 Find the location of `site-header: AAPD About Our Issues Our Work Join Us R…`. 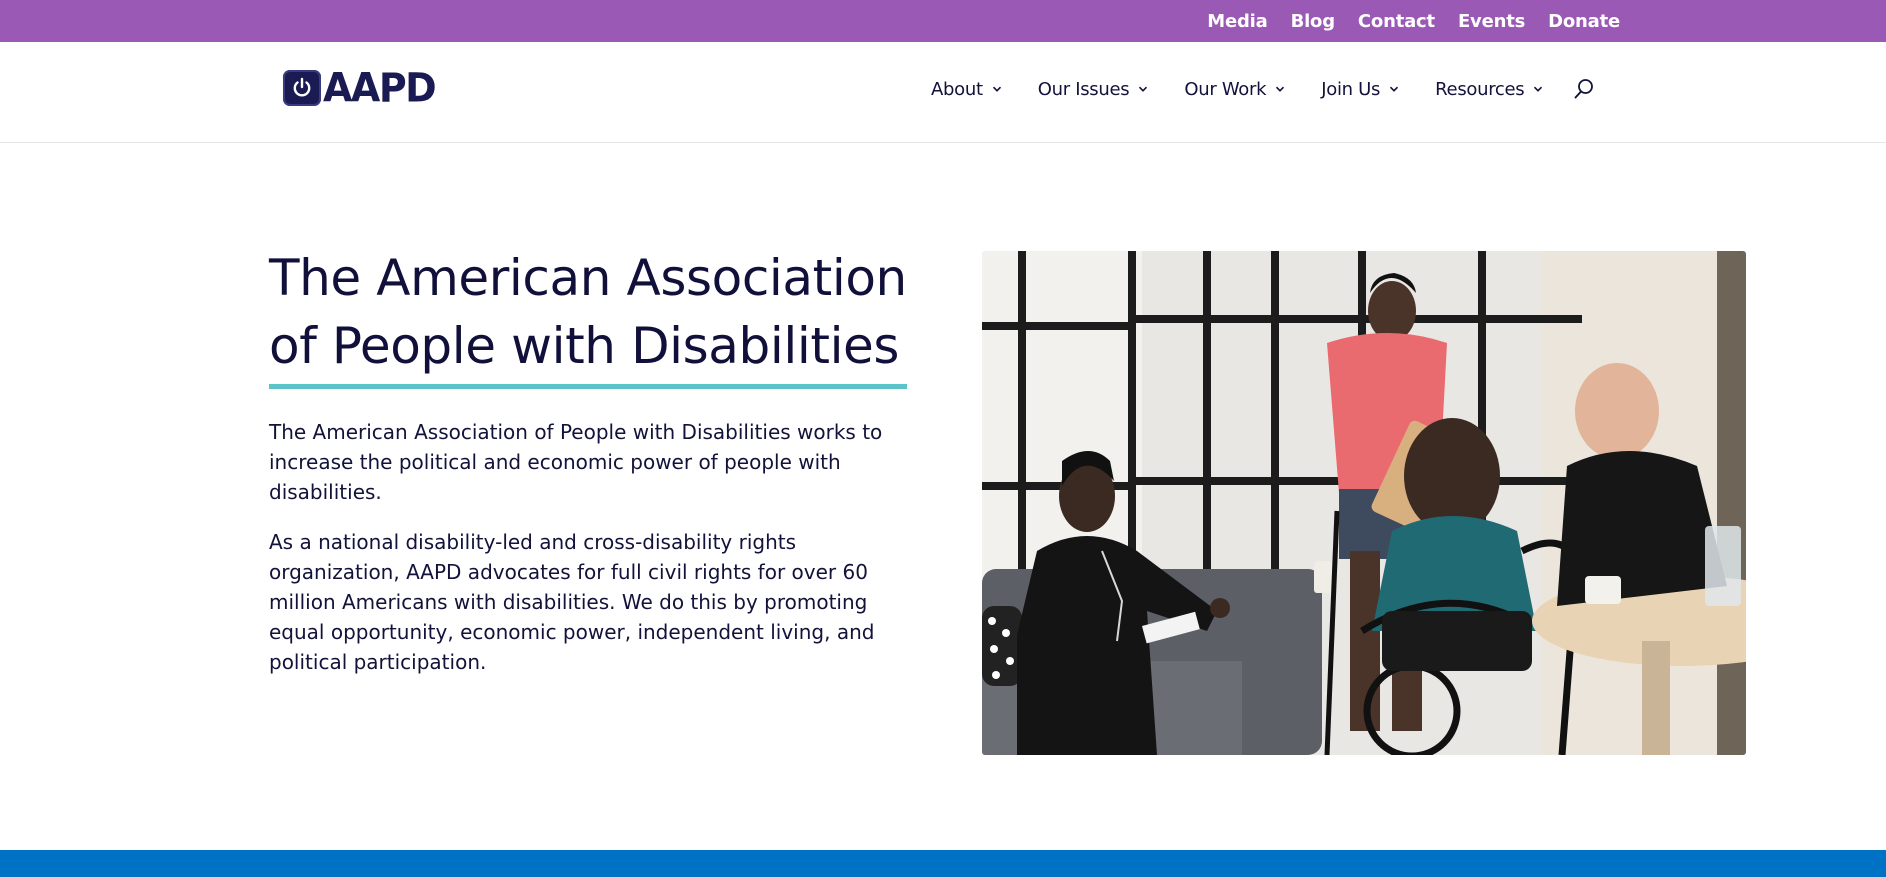

site-header: AAPD About Our Issues Our Work Join Us R… is located at coordinates (943, 92).